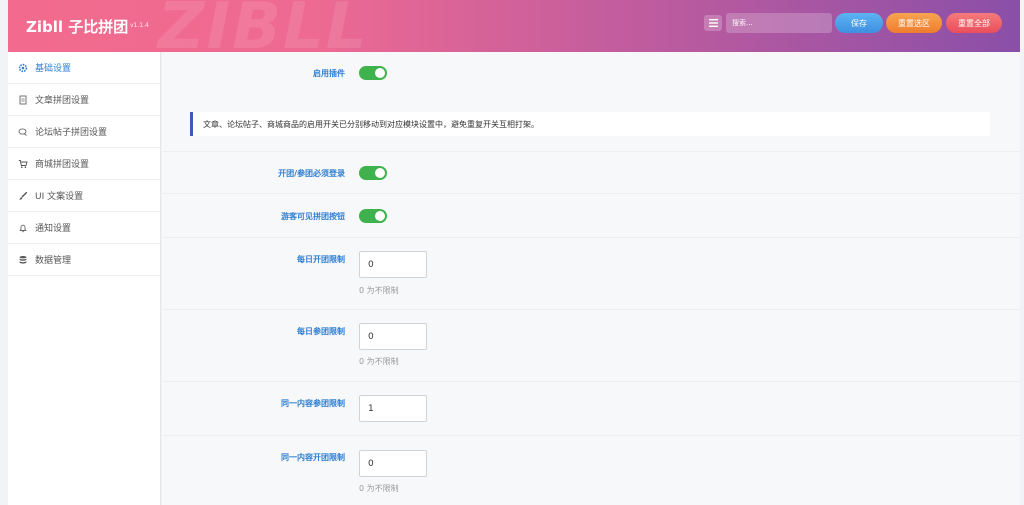 This screenshot has height=505, width=1024. Describe the element at coordinates (71, 133) in the screenshot. I see `sidebar-item-label: 论坛帖子拼团设置` at that location.